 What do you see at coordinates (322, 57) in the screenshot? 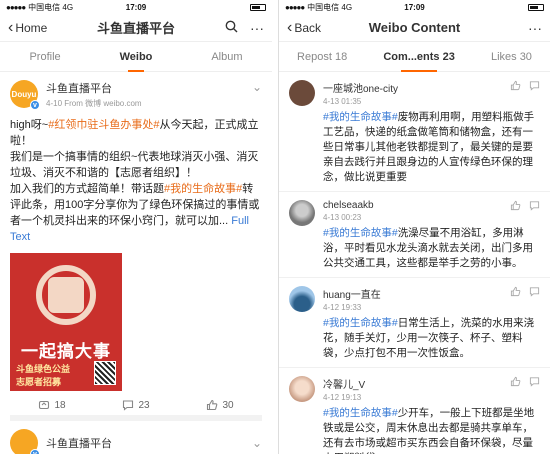
I see `tab-reposts: Repost 18` at bounding box center [322, 57].